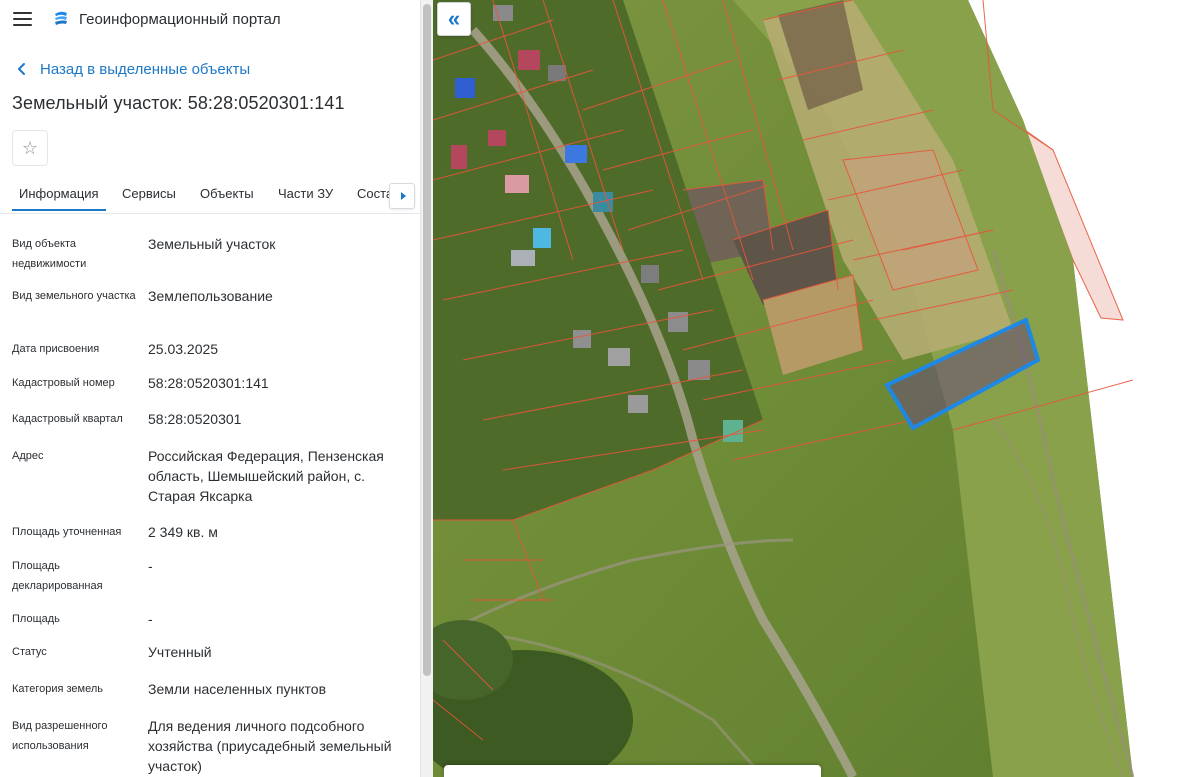 The image size is (1200, 777). What do you see at coordinates (178, 103) in the screenshot?
I see `page-title: Земельный участок: 58:28:0520301:141` at bounding box center [178, 103].